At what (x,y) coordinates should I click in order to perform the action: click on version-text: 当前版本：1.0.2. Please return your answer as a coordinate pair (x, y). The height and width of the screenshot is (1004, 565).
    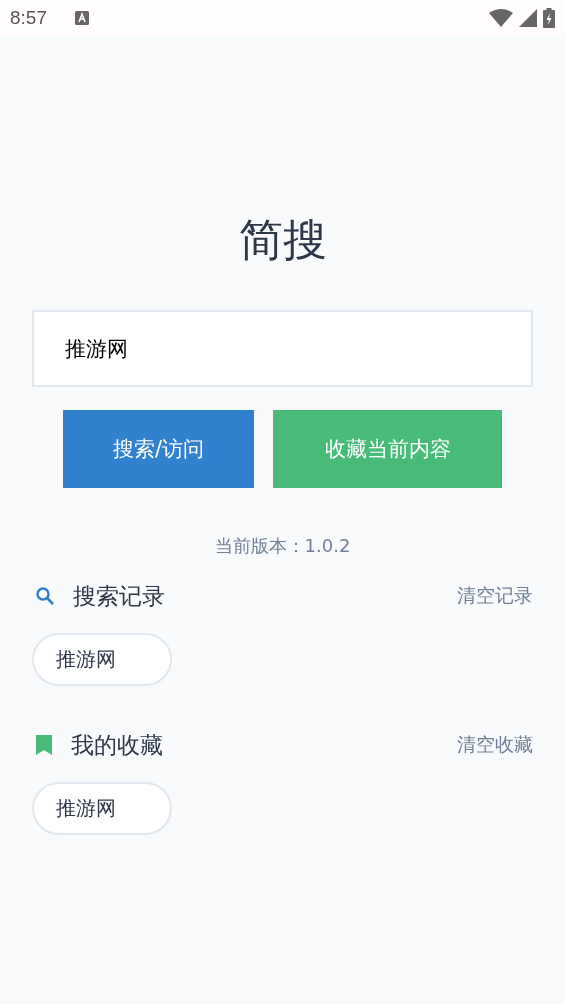
    Looking at the image, I should click on (282, 546).